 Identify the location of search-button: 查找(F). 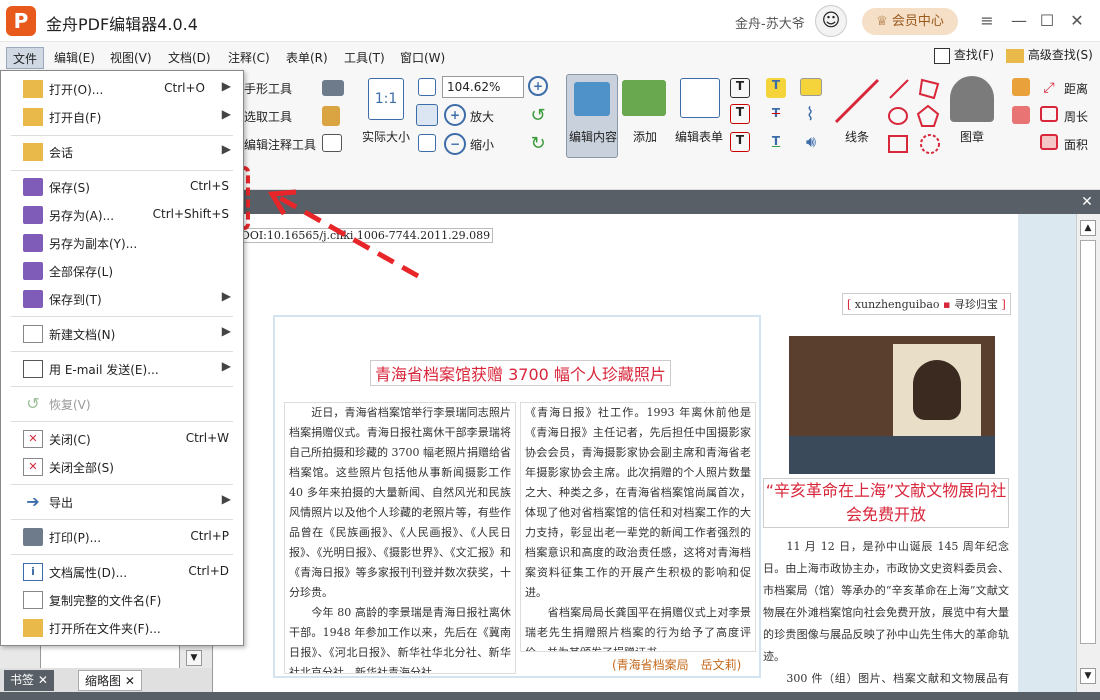
(964, 55).